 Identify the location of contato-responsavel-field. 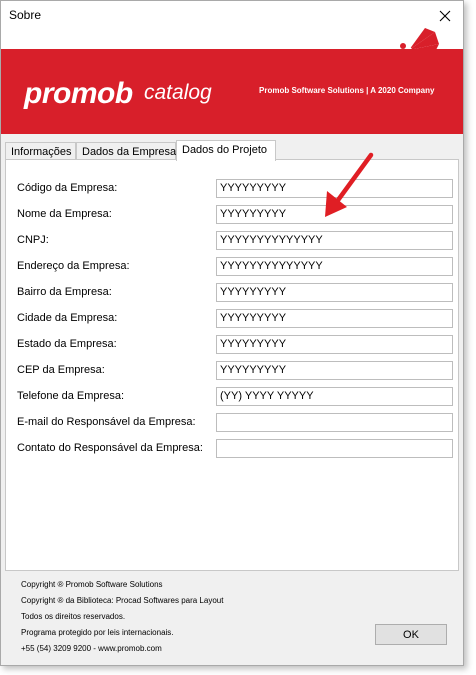
(334, 448).